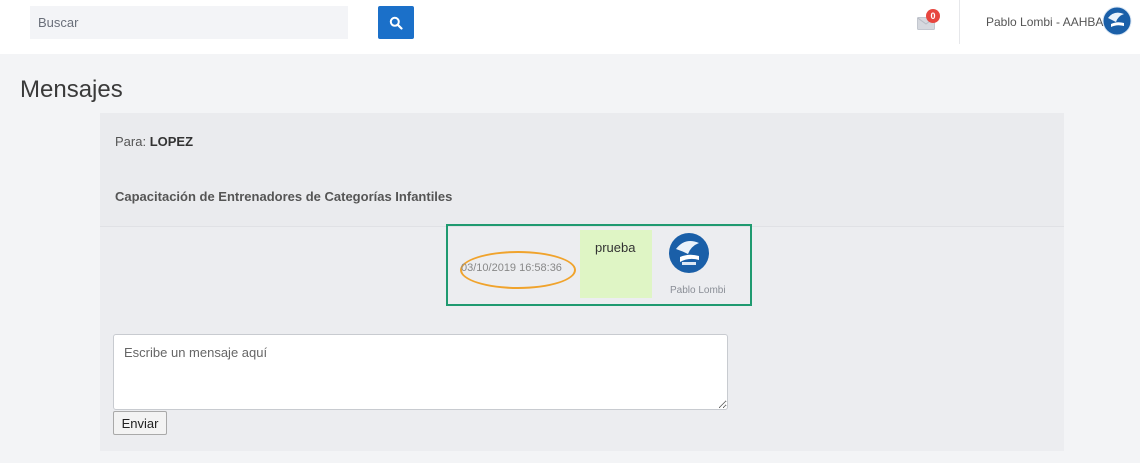 The height and width of the screenshot is (463, 1140). Describe the element at coordinates (1117, 21) in the screenshot. I see `user-avatar` at that location.